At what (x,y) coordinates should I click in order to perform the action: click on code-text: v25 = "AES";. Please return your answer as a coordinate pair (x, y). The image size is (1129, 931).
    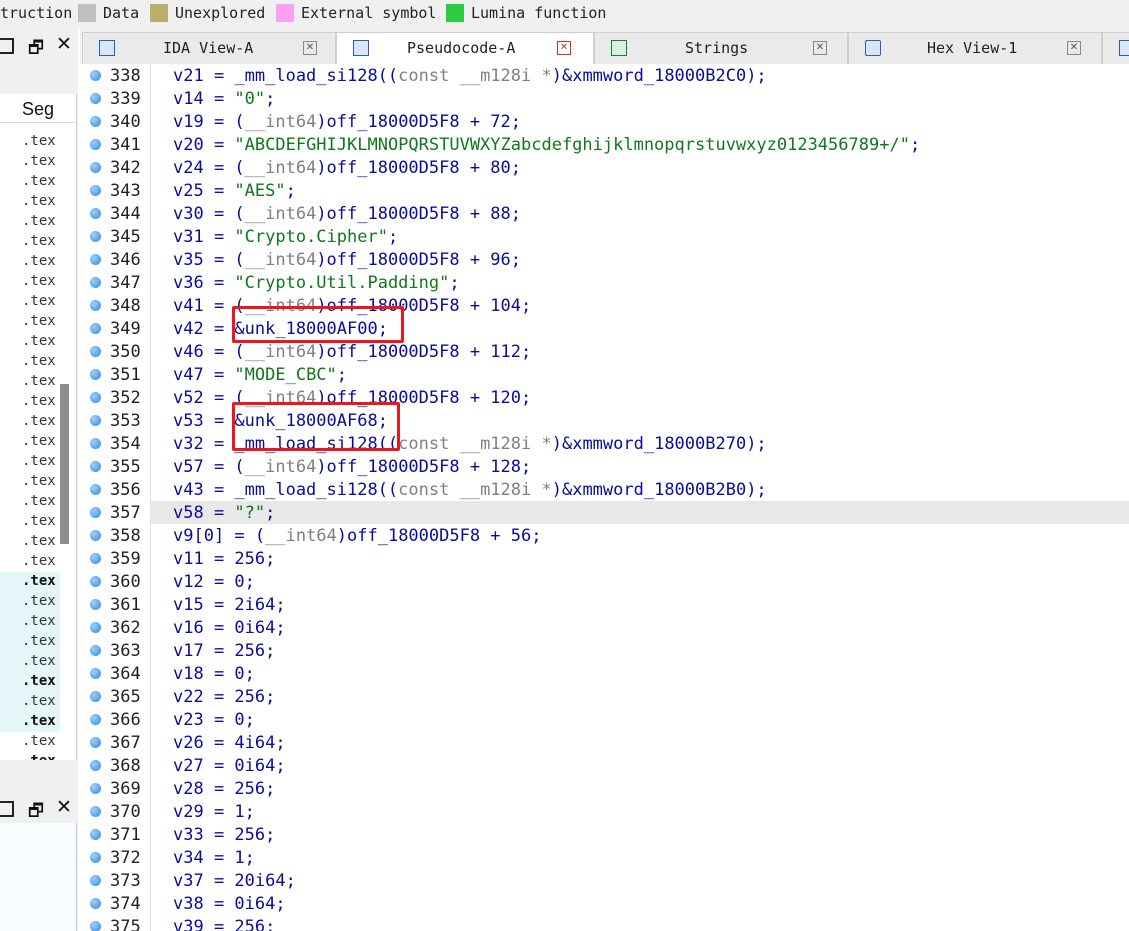
    Looking at the image, I should click on (234, 191).